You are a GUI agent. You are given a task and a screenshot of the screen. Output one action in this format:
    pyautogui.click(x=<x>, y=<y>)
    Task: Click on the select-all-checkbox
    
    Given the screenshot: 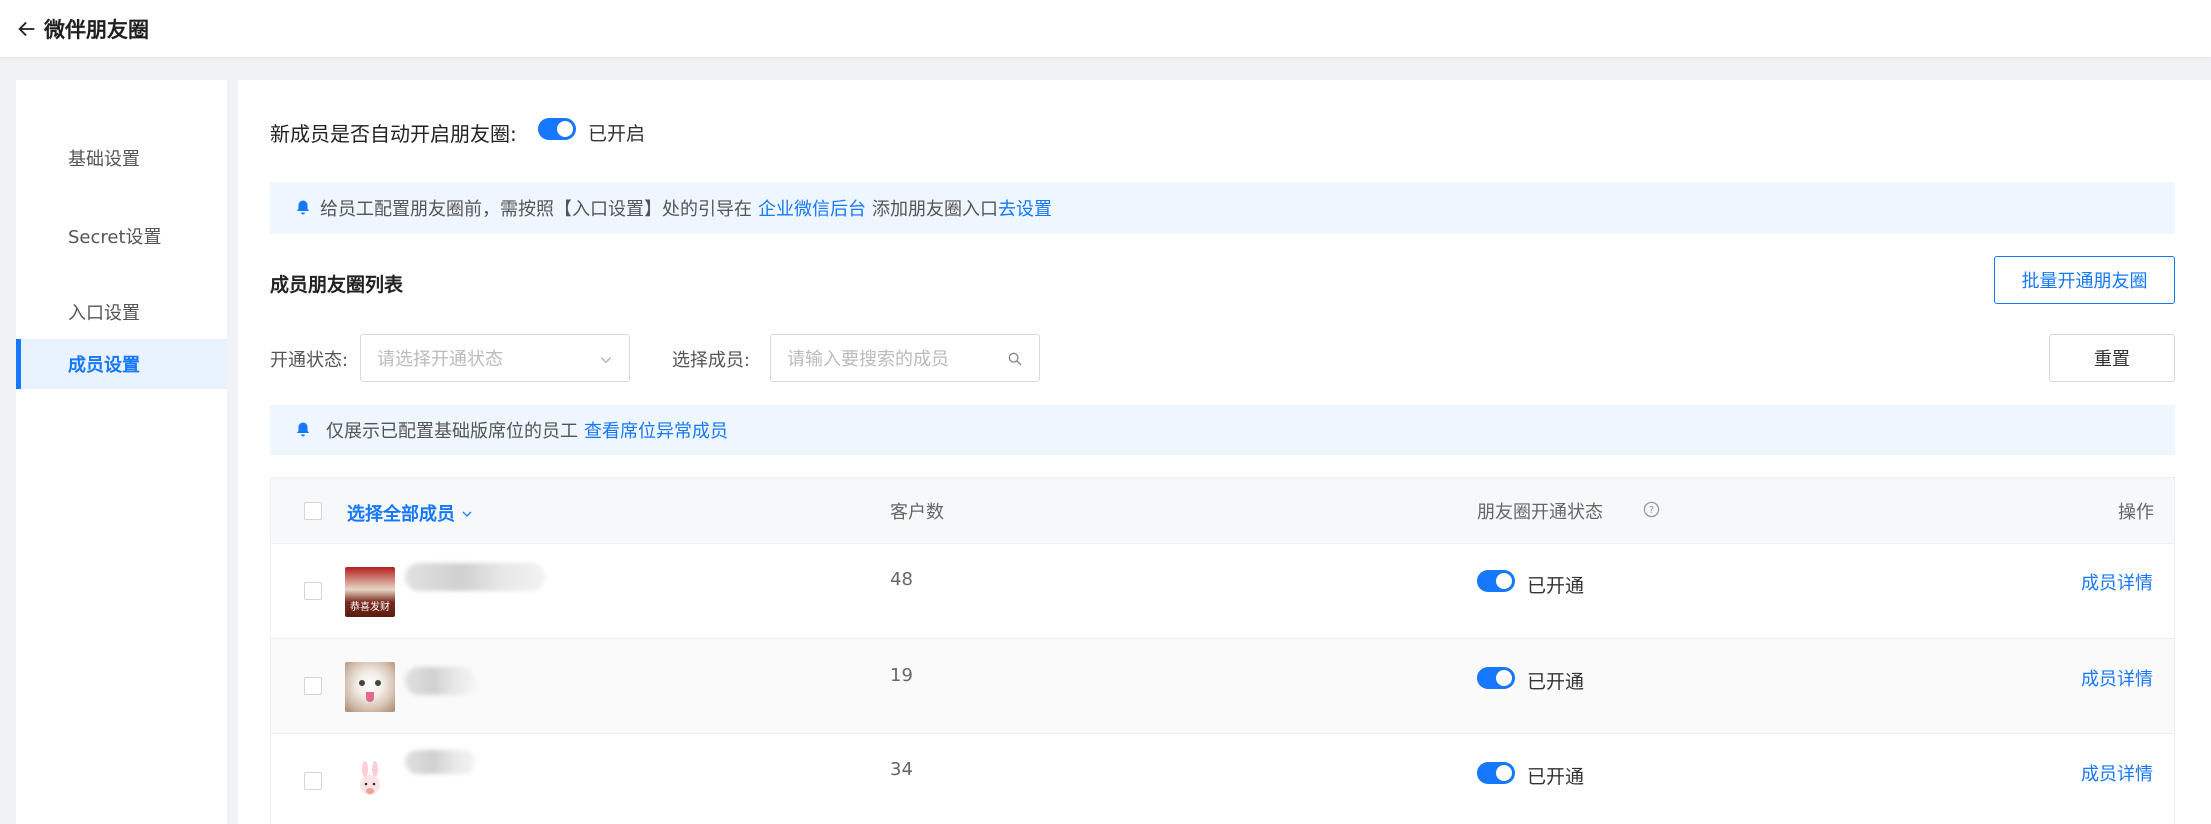 What is the action you would take?
    pyautogui.click(x=313, y=511)
    